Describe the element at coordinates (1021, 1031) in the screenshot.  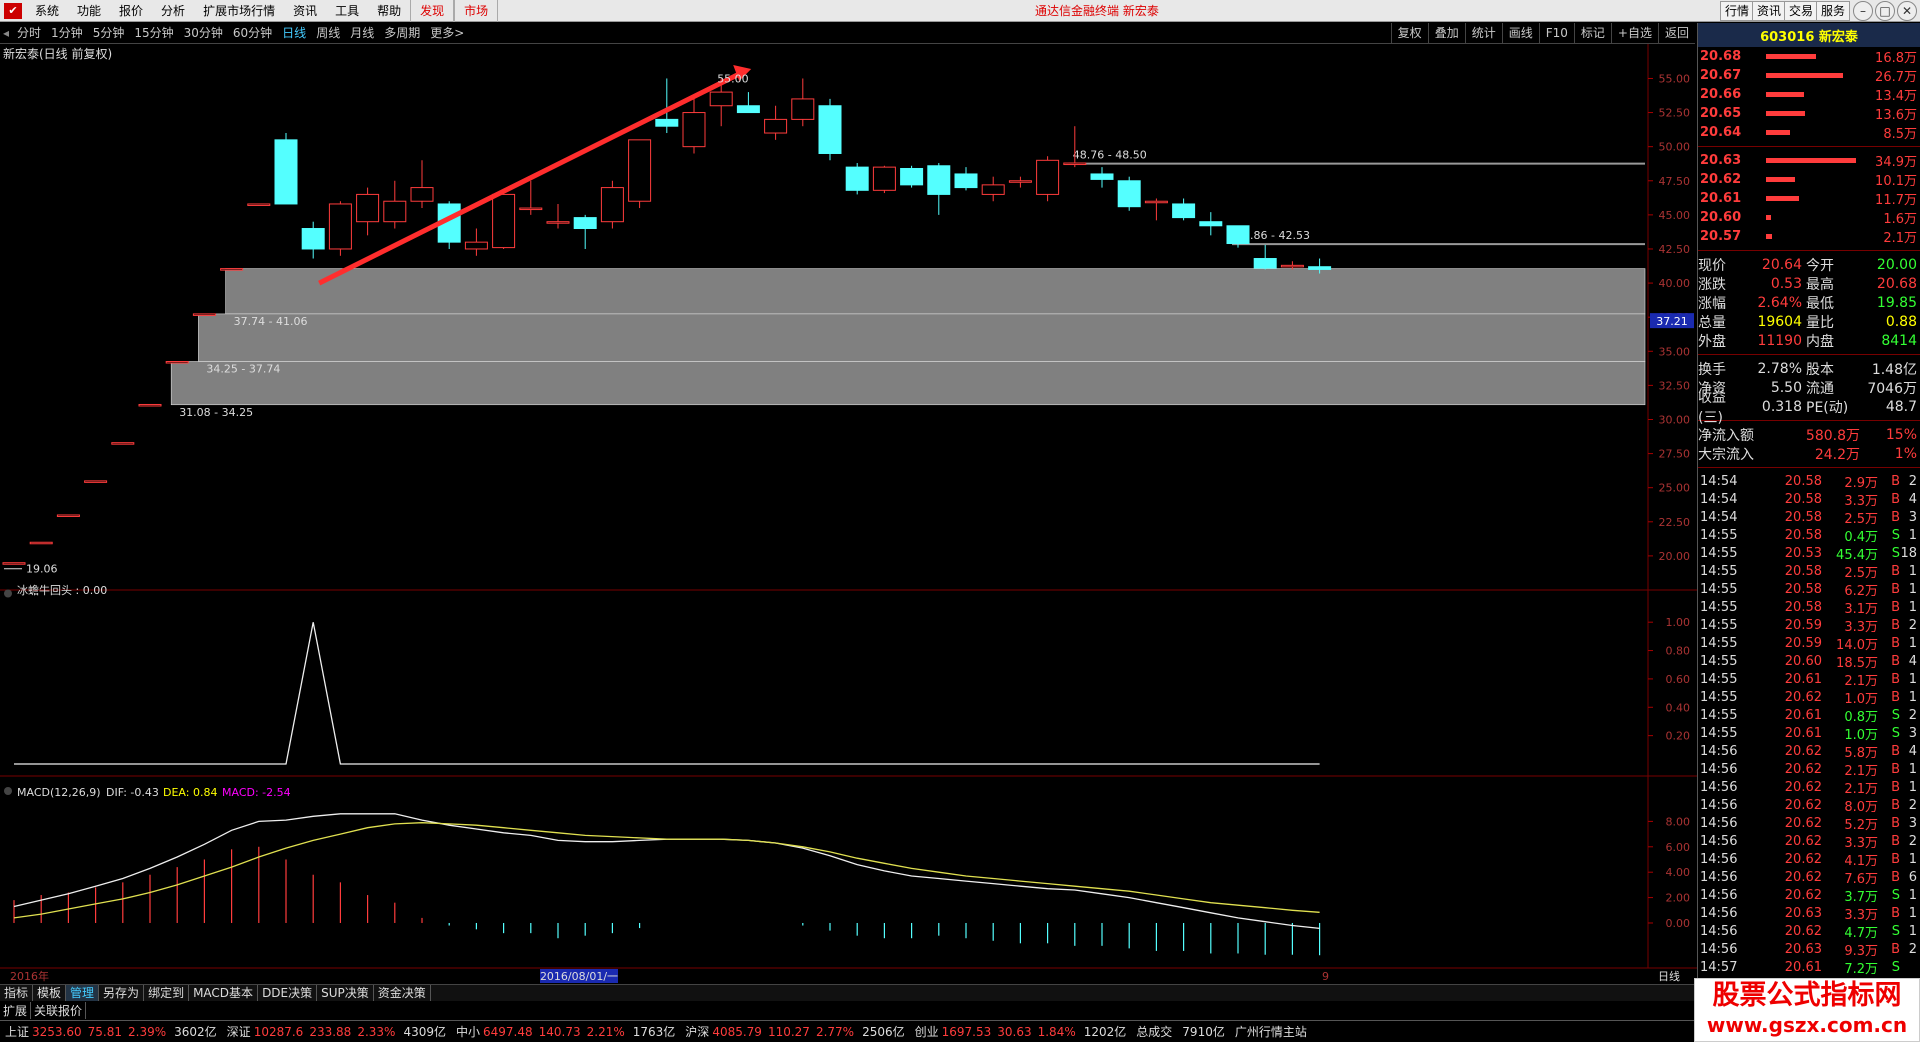
I see `index-group: 创业 1697.53 30.63 1.84% 1202亿` at that location.